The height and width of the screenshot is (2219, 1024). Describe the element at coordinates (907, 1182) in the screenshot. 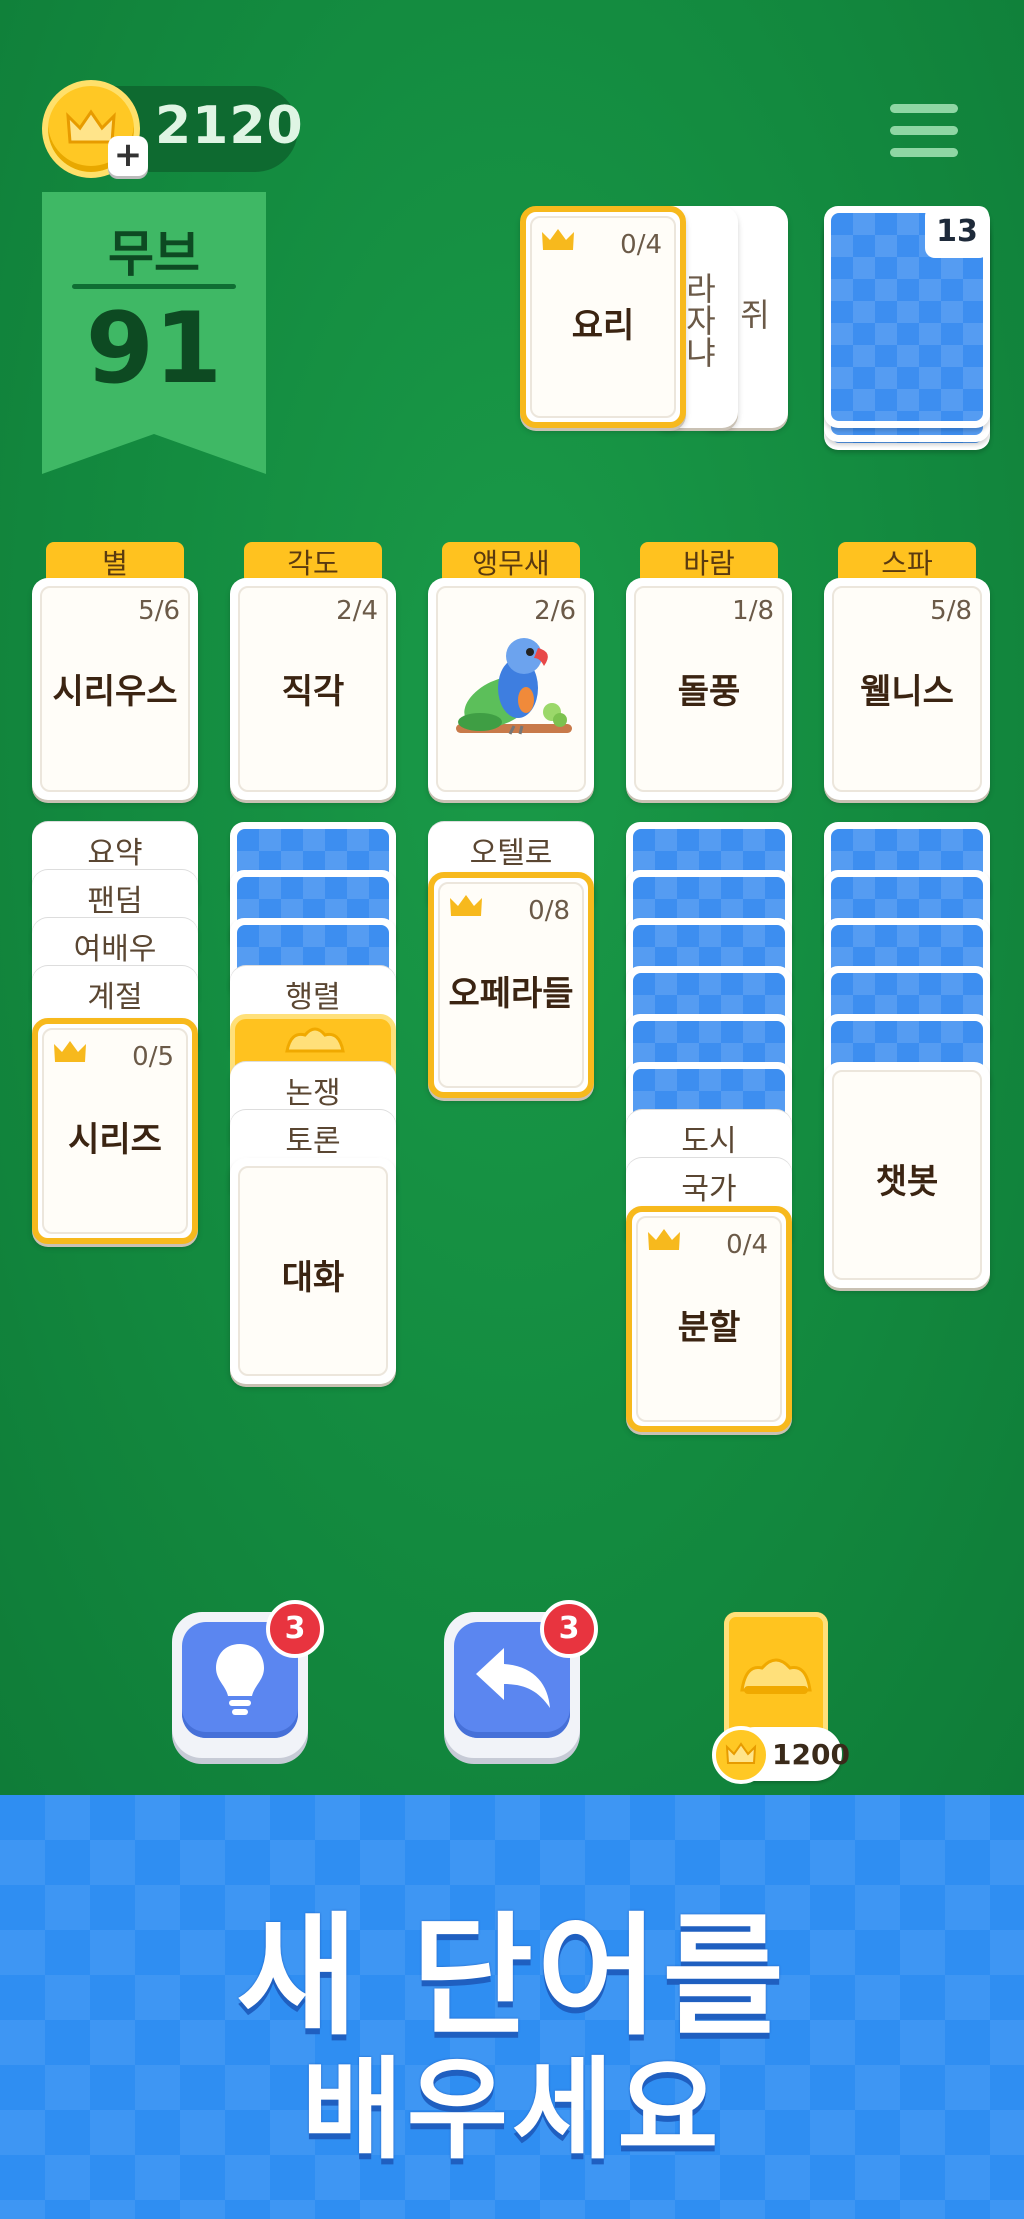

I see `card-word: 챗봇` at that location.